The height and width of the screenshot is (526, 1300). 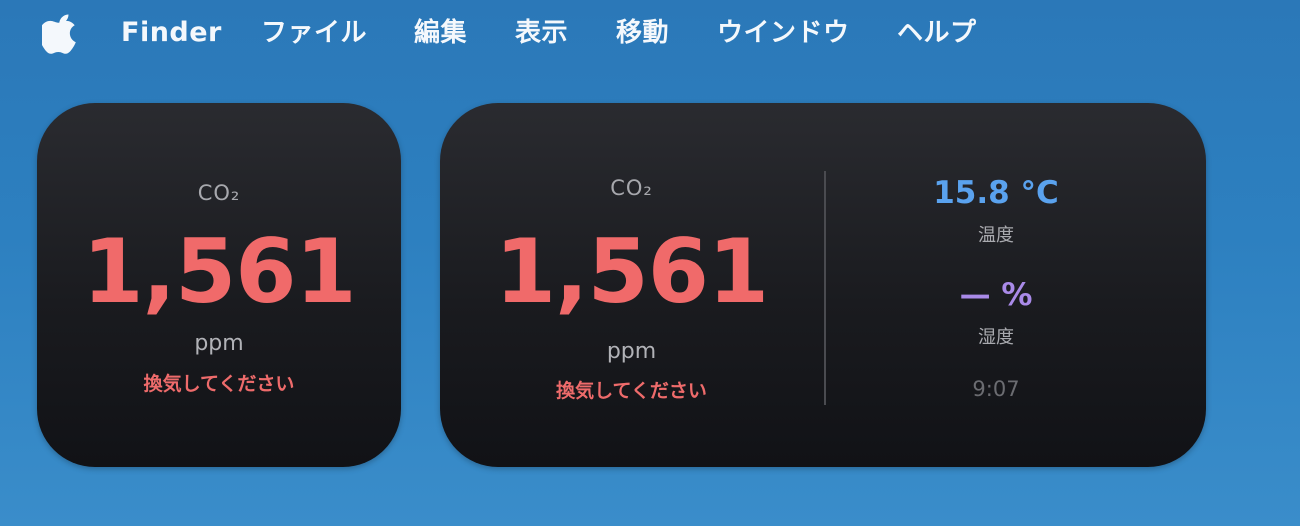 I want to click on temperature-label: 温度, so click(x=996, y=235).